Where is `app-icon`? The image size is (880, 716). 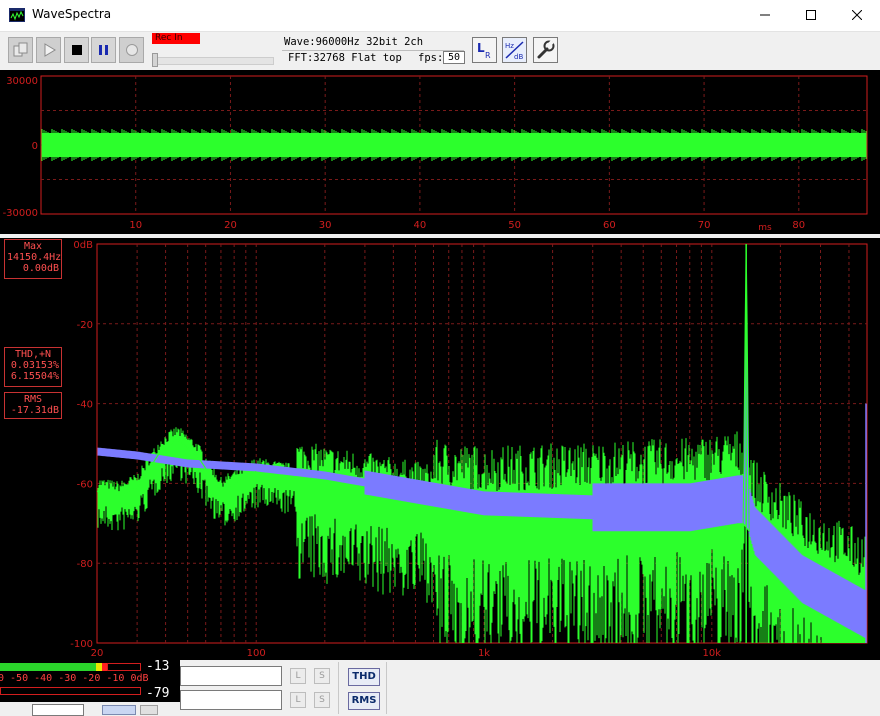 app-icon is located at coordinates (17, 15).